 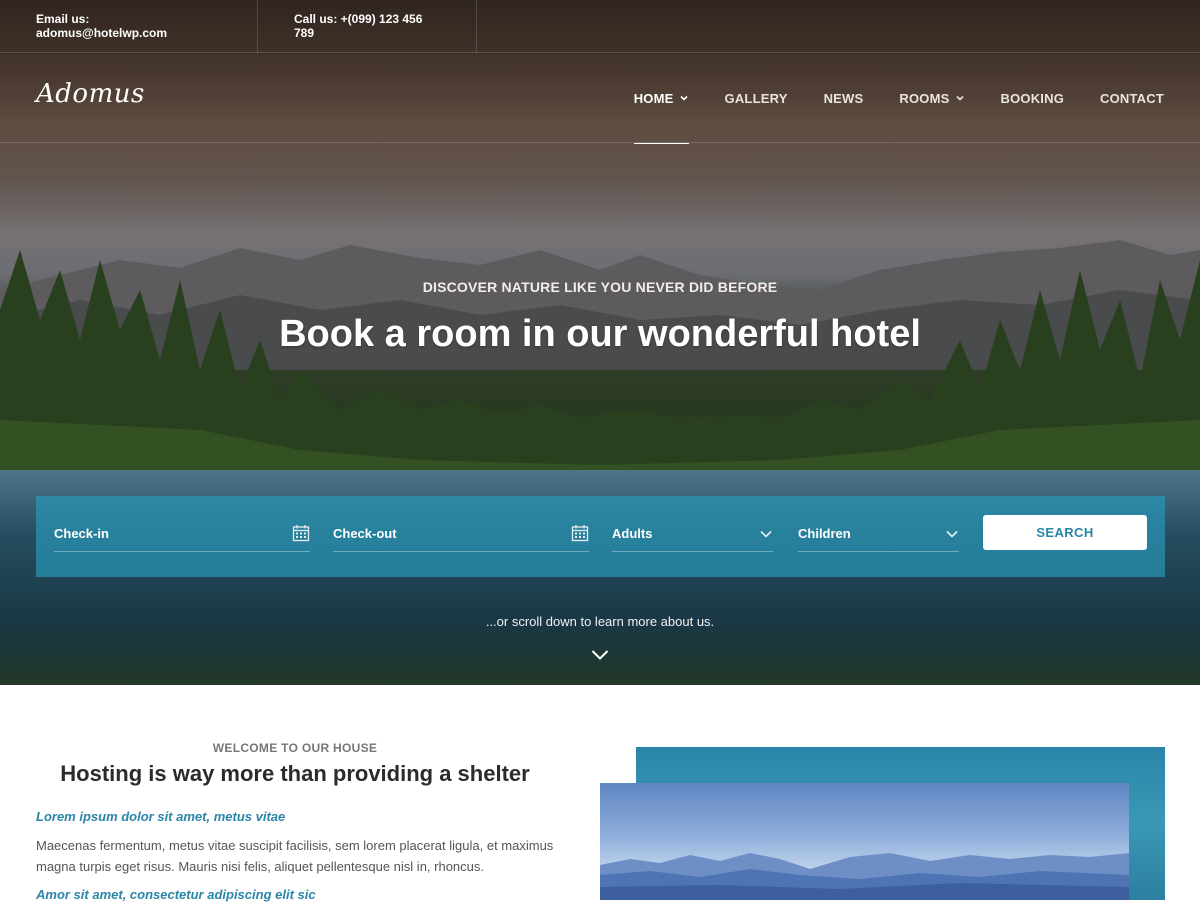 I want to click on nav-gallery: GALLERY, so click(x=756, y=98).